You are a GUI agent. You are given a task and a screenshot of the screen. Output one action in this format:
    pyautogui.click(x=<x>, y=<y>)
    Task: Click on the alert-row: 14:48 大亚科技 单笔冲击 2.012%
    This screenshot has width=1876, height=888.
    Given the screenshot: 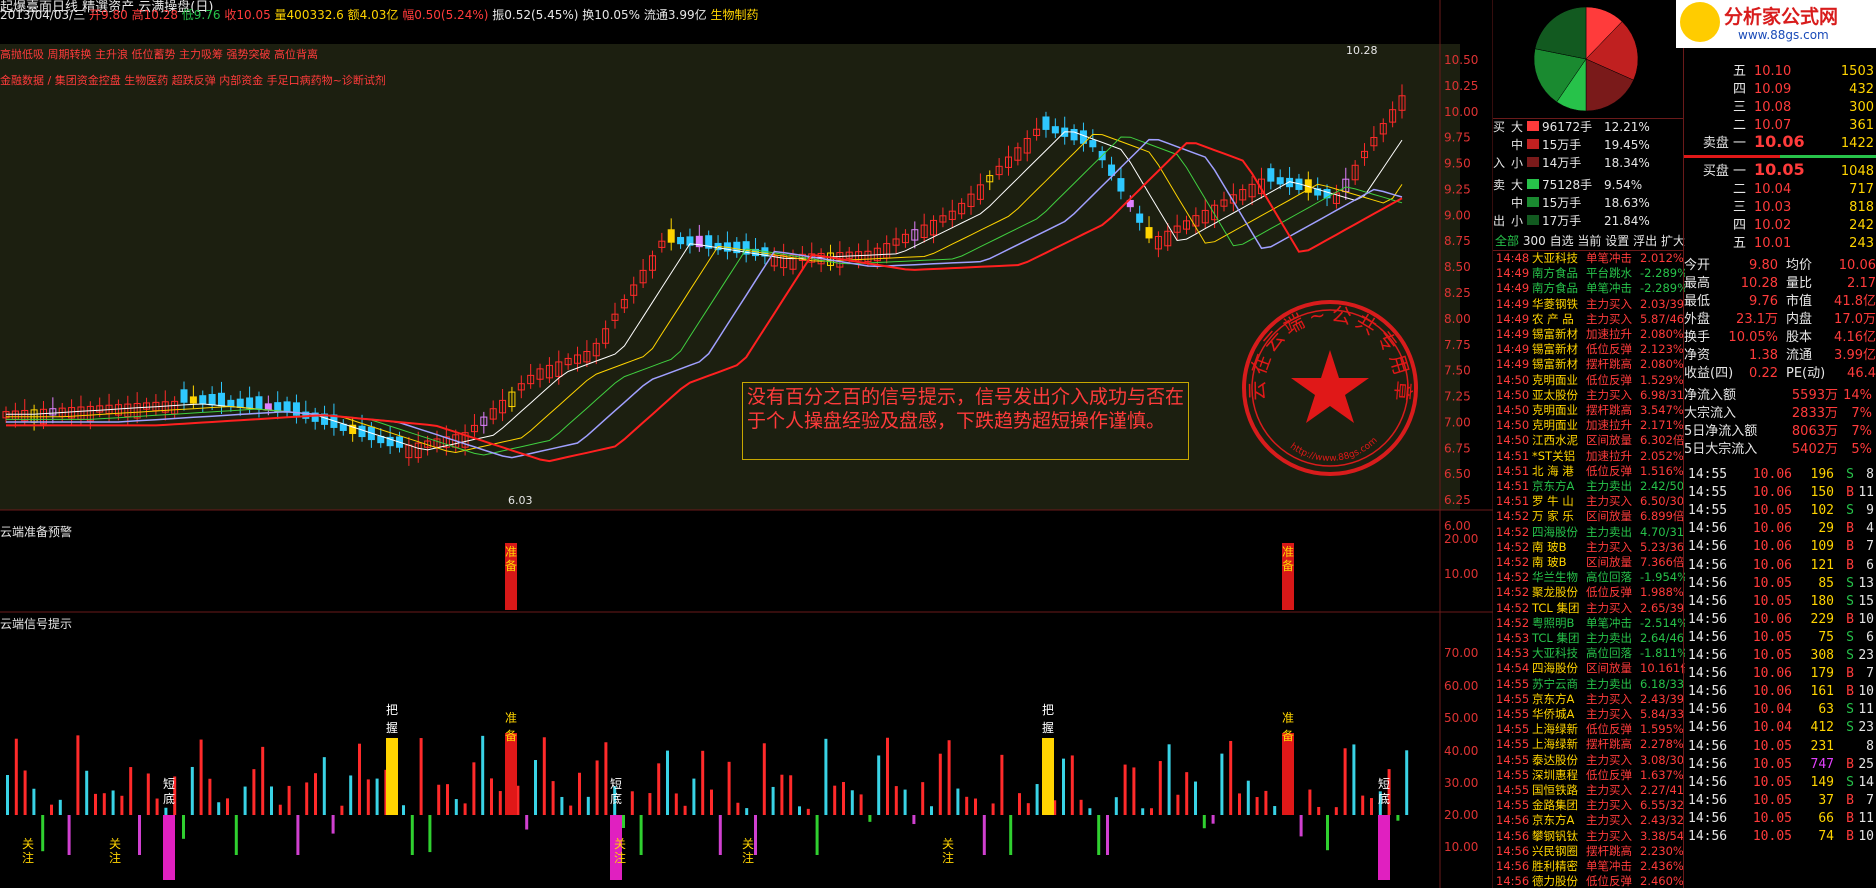 What is the action you would take?
    pyautogui.click(x=1590, y=258)
    